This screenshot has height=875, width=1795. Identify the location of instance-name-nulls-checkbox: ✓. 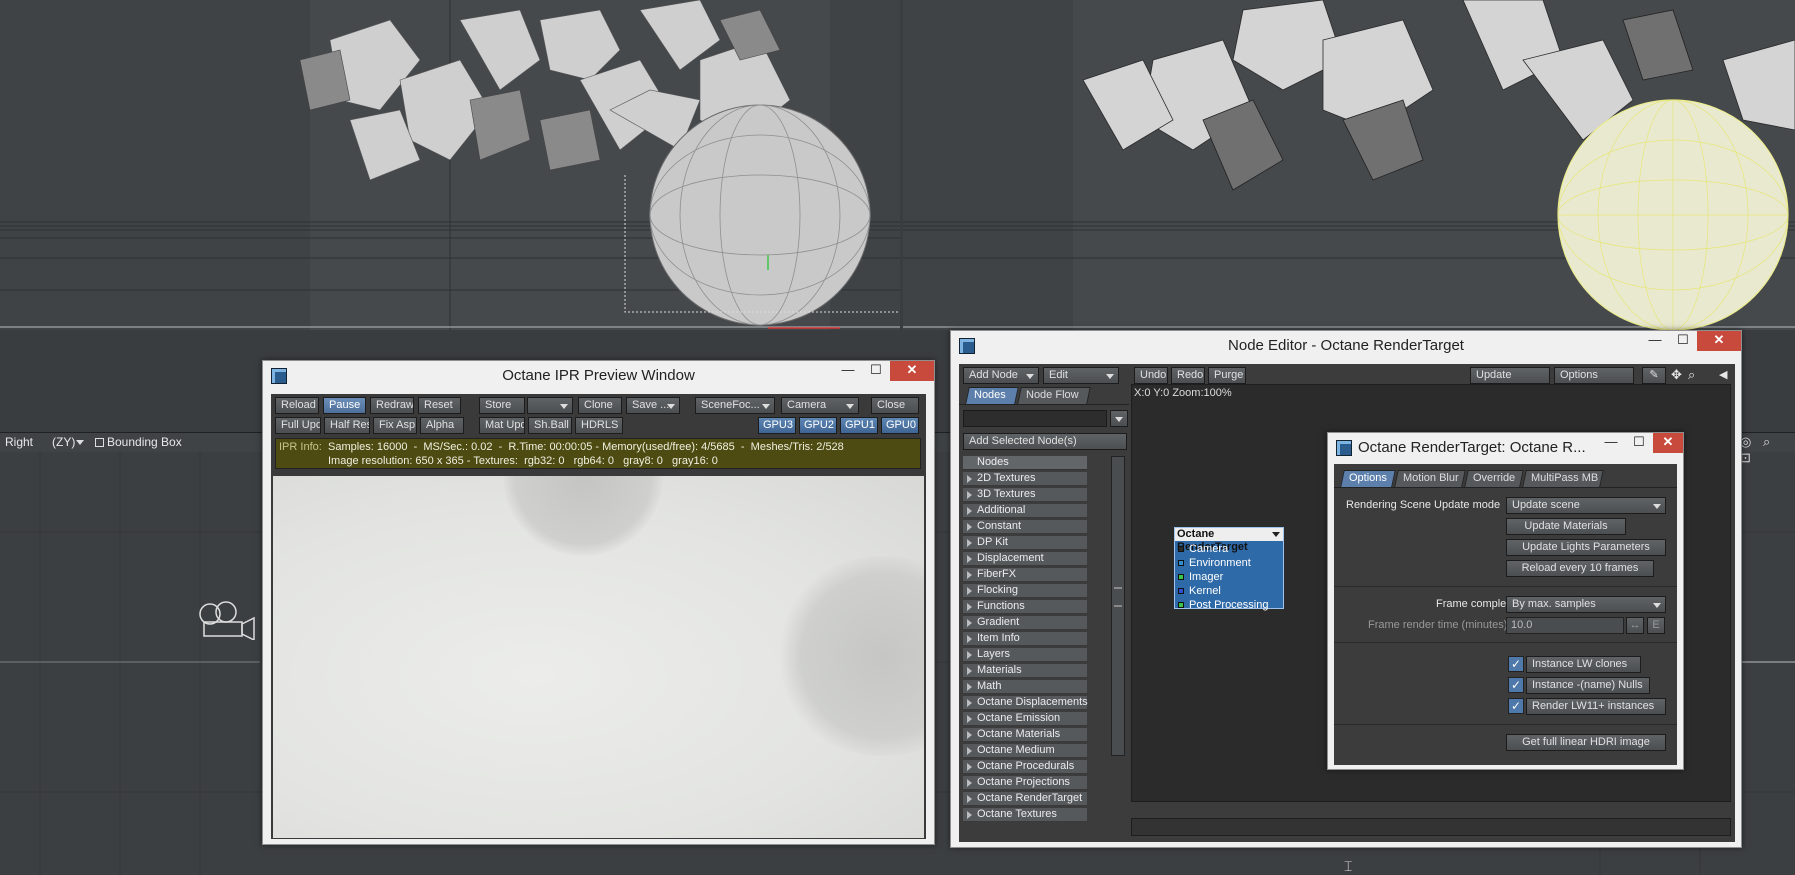
(1516, 685).